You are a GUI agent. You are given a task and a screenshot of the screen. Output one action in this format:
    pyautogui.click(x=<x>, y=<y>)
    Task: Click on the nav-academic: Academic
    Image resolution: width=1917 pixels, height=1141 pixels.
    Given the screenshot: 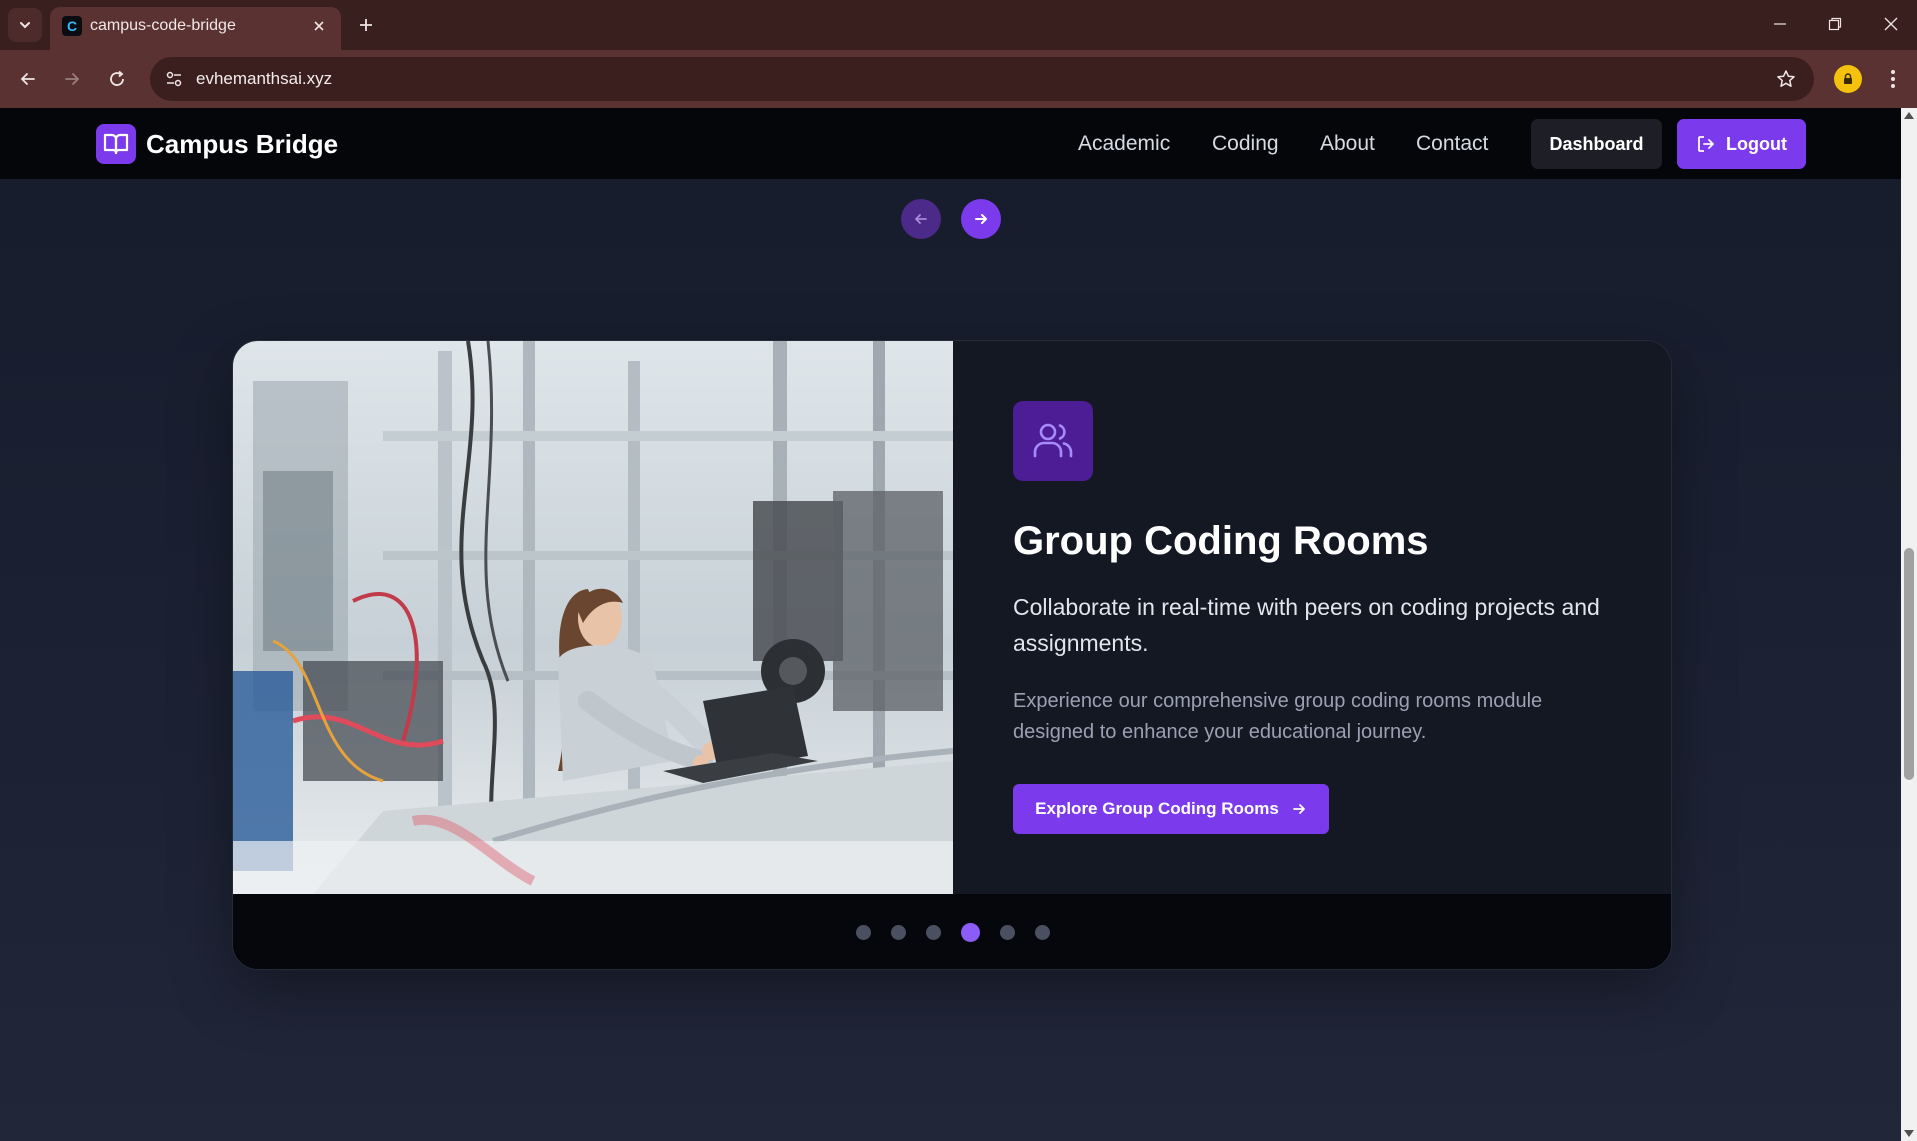 What is the action you would take?
    pyautogui.click(x=1124, y=144)
    